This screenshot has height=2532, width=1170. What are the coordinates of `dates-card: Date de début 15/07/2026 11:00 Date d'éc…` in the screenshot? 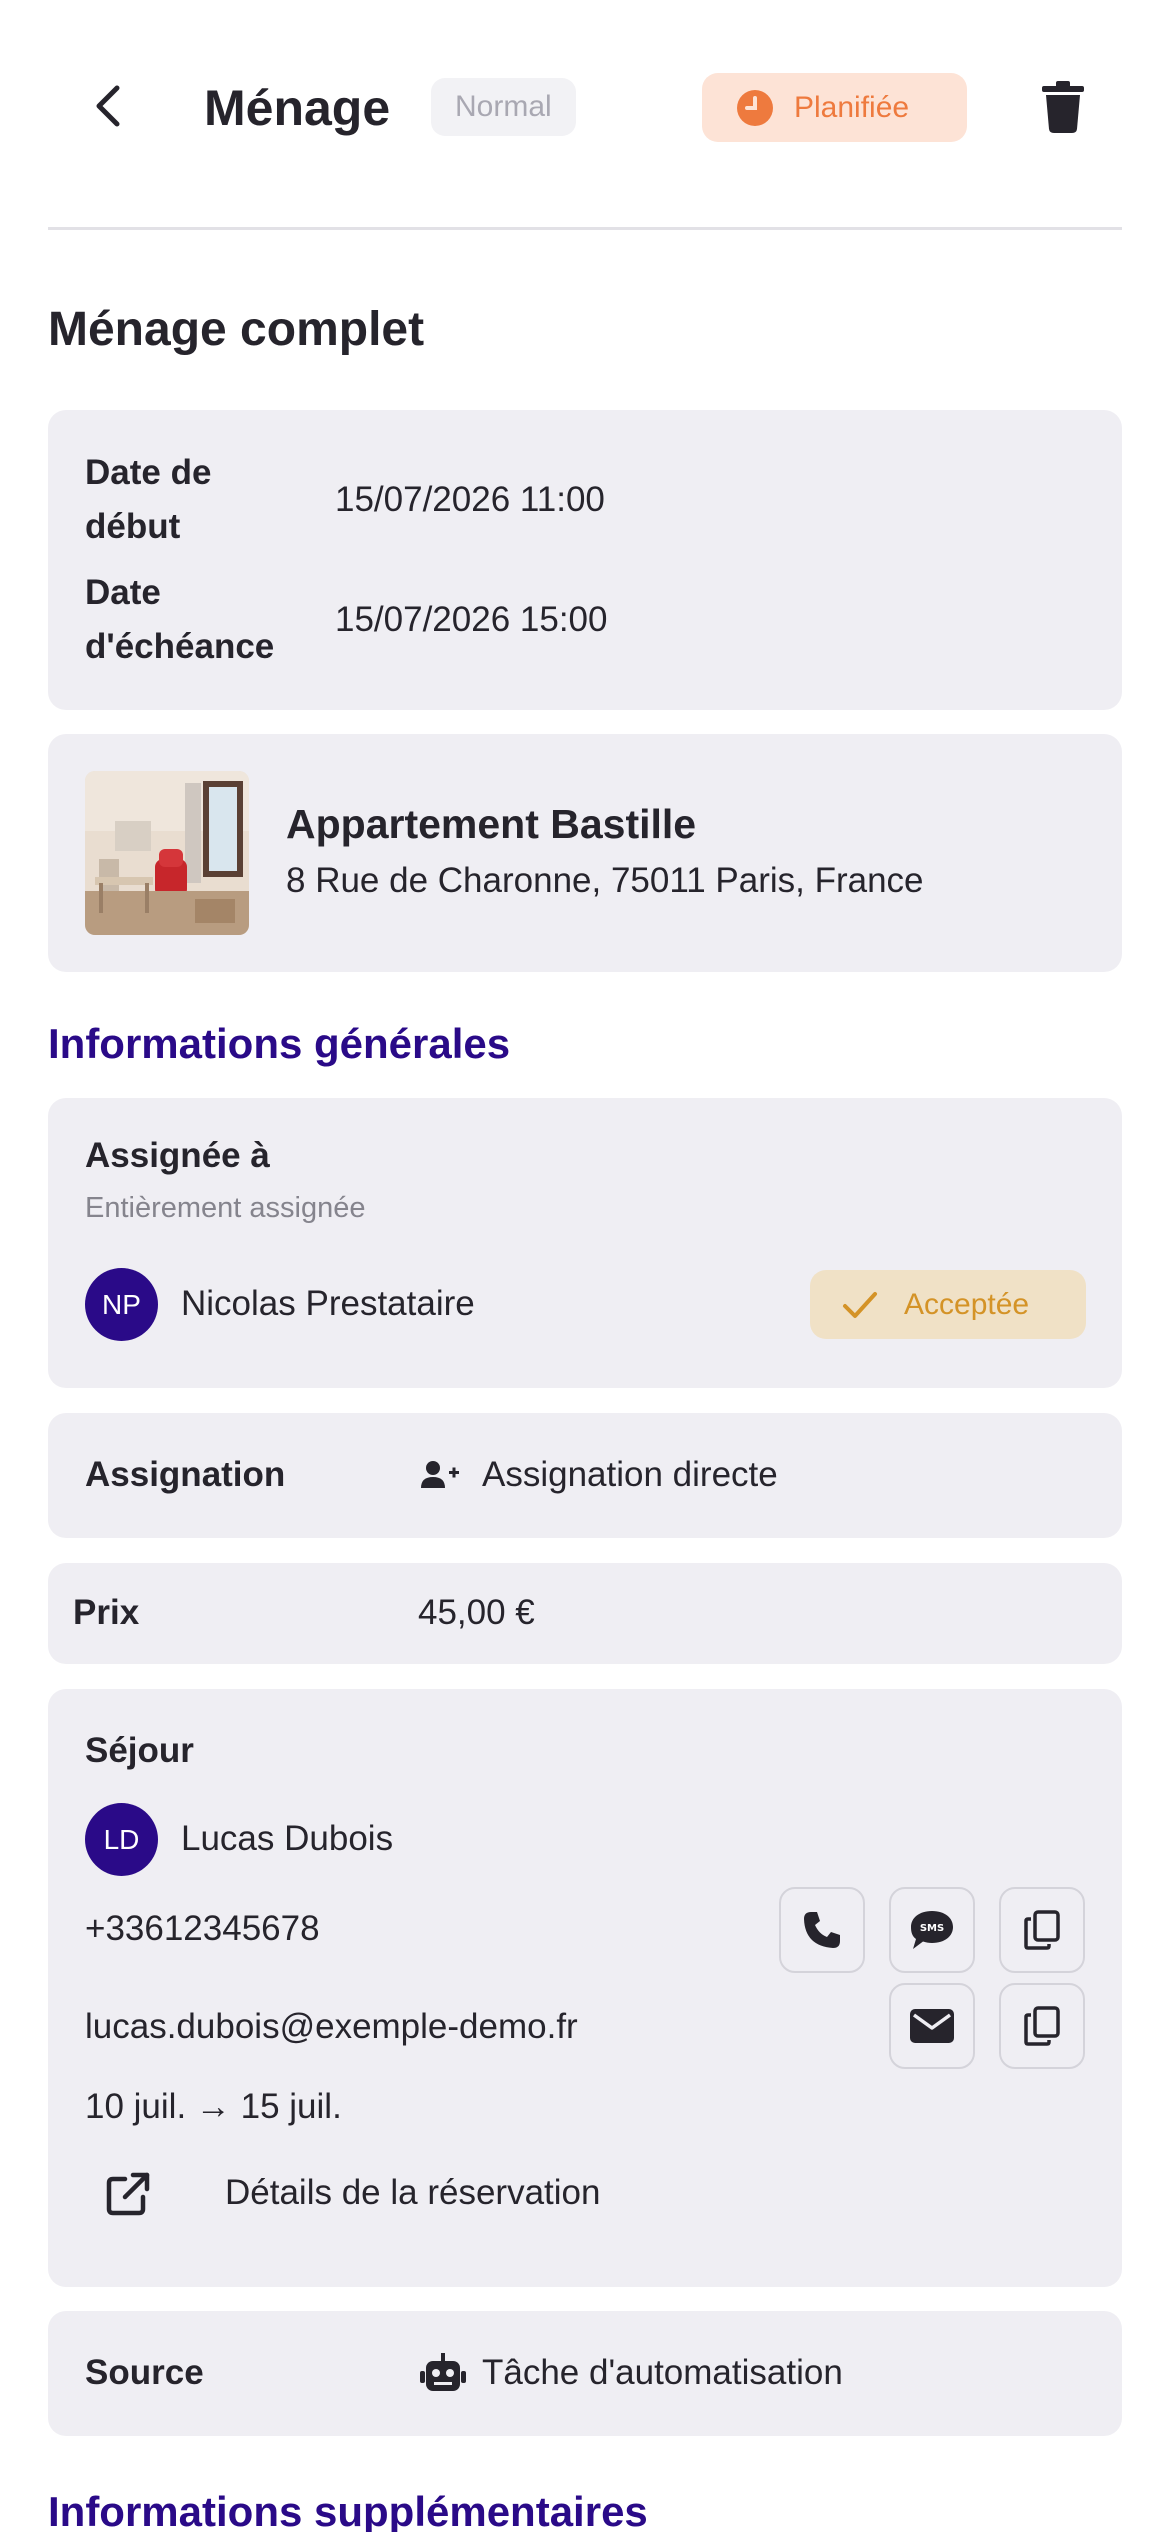 It's located at (585, 560).